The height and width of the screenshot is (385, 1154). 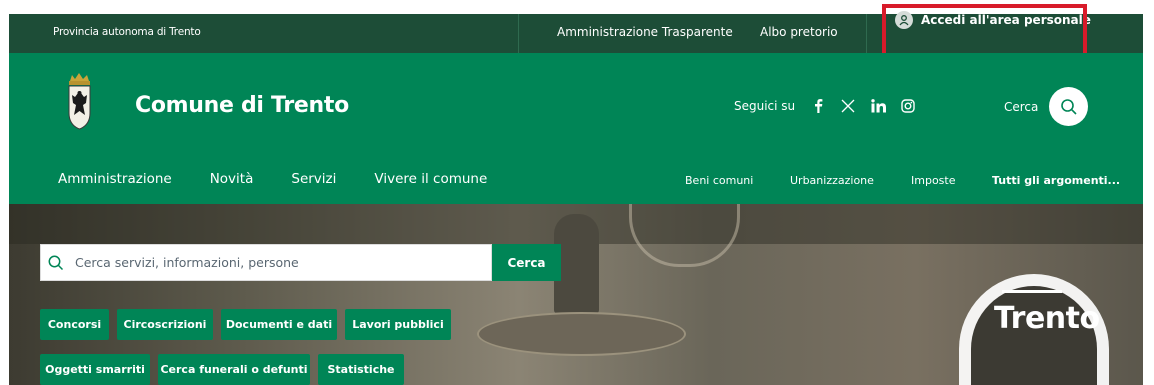 I want to click on topic-beni-comuni: Beni comuni, so click(x=719, y=180).